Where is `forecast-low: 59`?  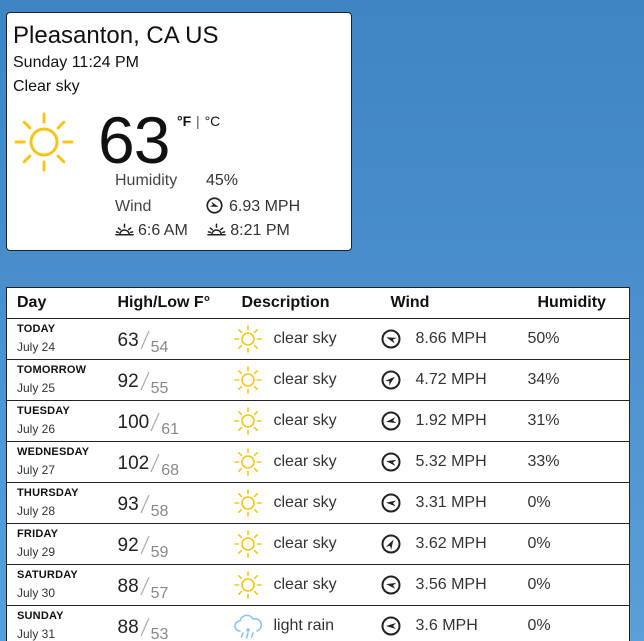
forecast-low: 59 is located at coordinates (159, 552).